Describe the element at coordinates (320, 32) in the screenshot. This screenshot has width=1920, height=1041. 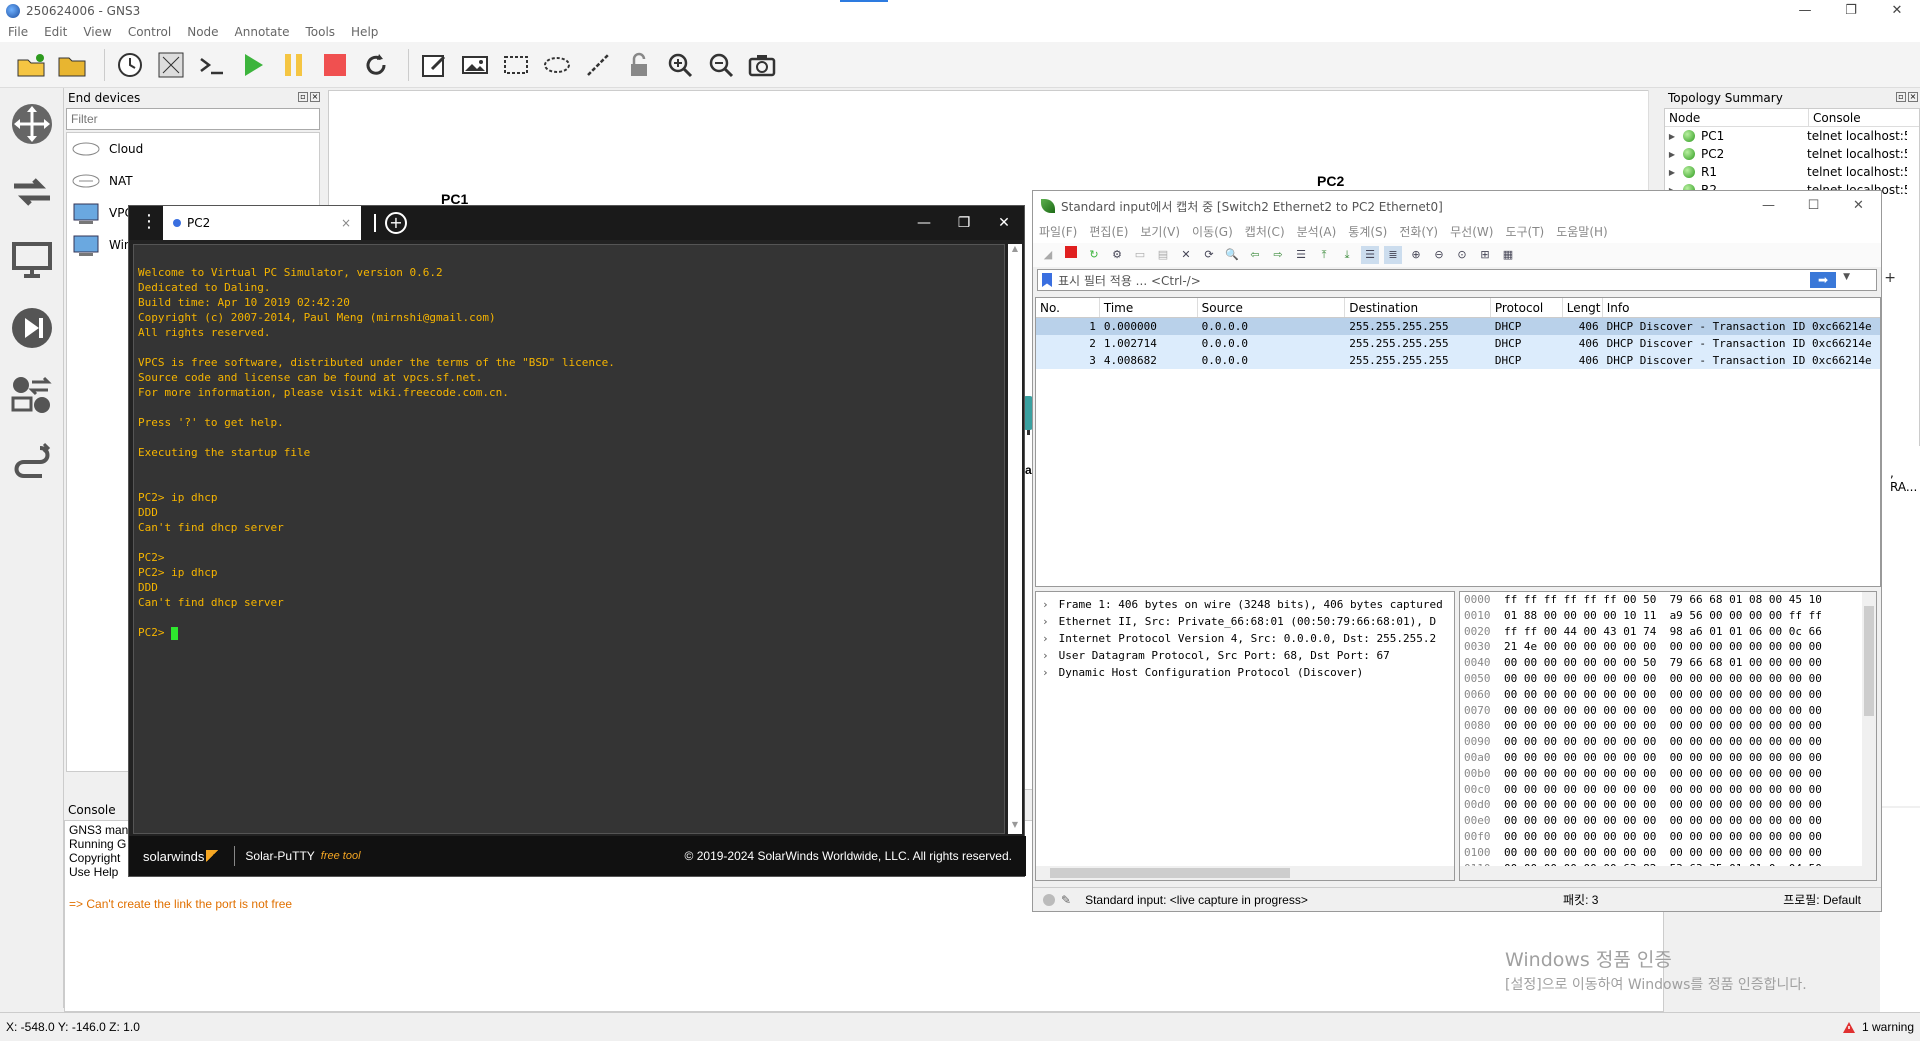
I see `menu-tools: Tools` at that location.